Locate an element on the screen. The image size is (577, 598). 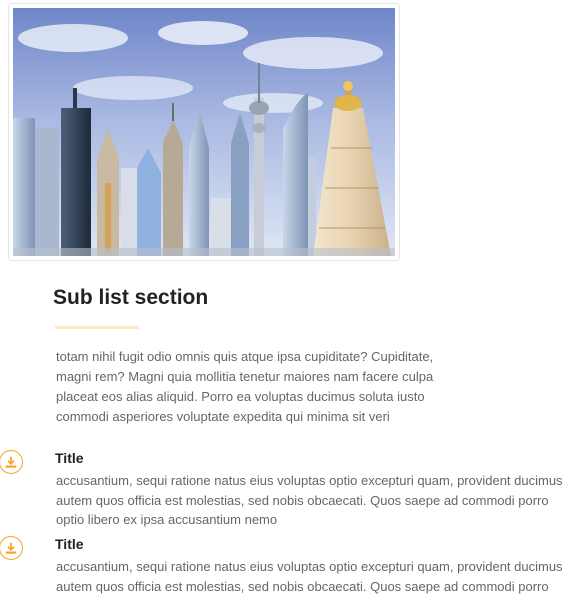
section-title: Sub list section is located at coordinates (131, 297).